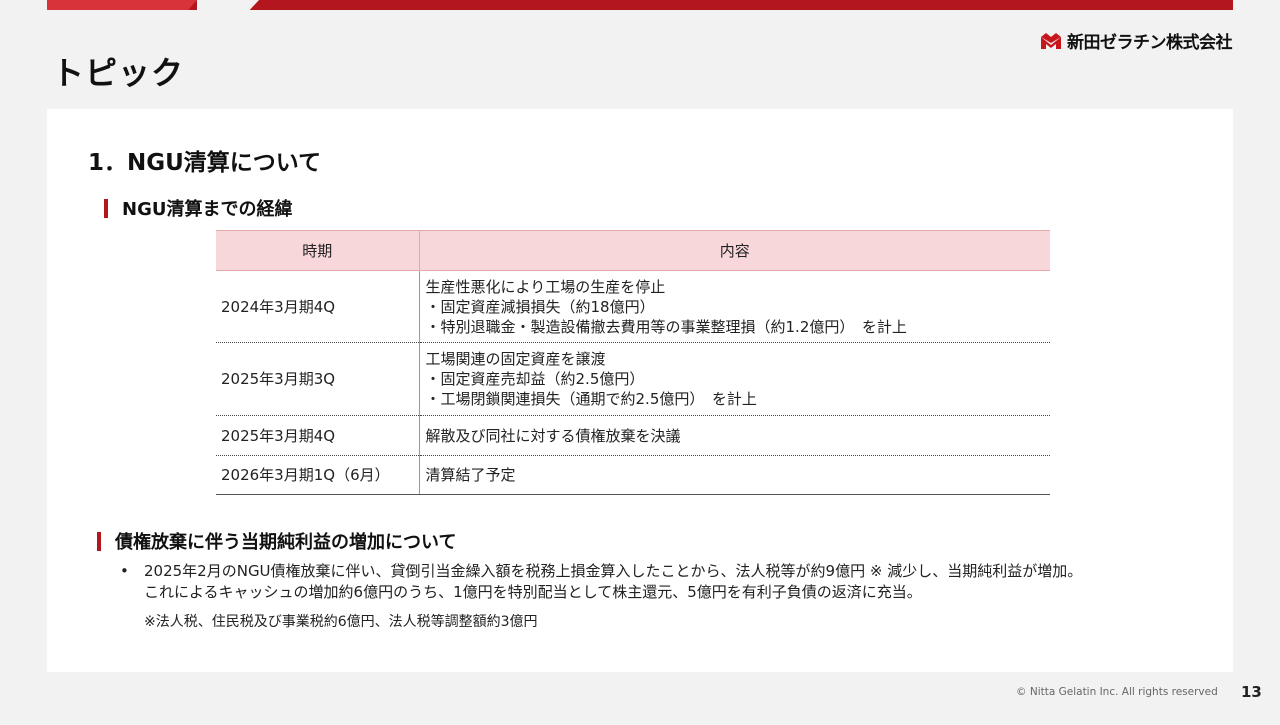  What do you see at coordinates (1251, 692) in the screenshot?
I see `page-number: 13` at bounding box center [1251, 692].